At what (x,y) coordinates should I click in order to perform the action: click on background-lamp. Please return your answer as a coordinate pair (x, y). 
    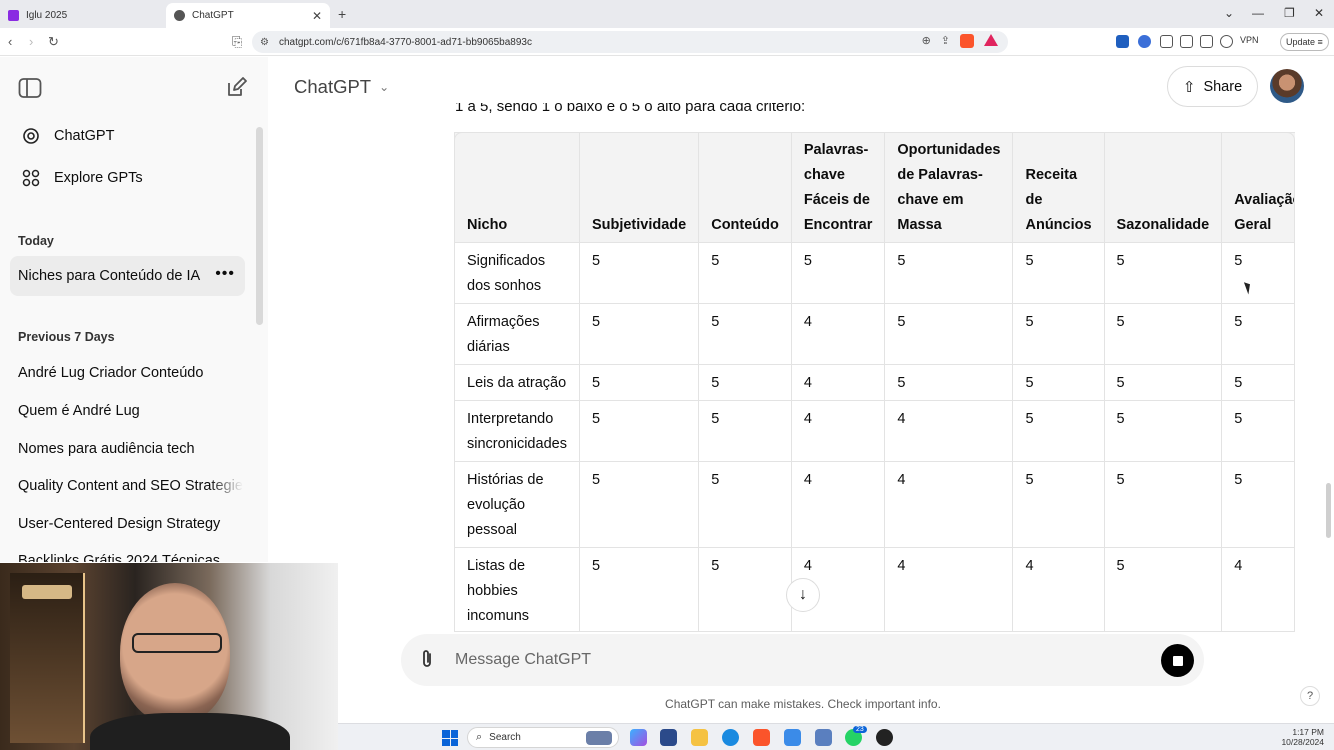
    Looking at the image, I should click on (47, 592).